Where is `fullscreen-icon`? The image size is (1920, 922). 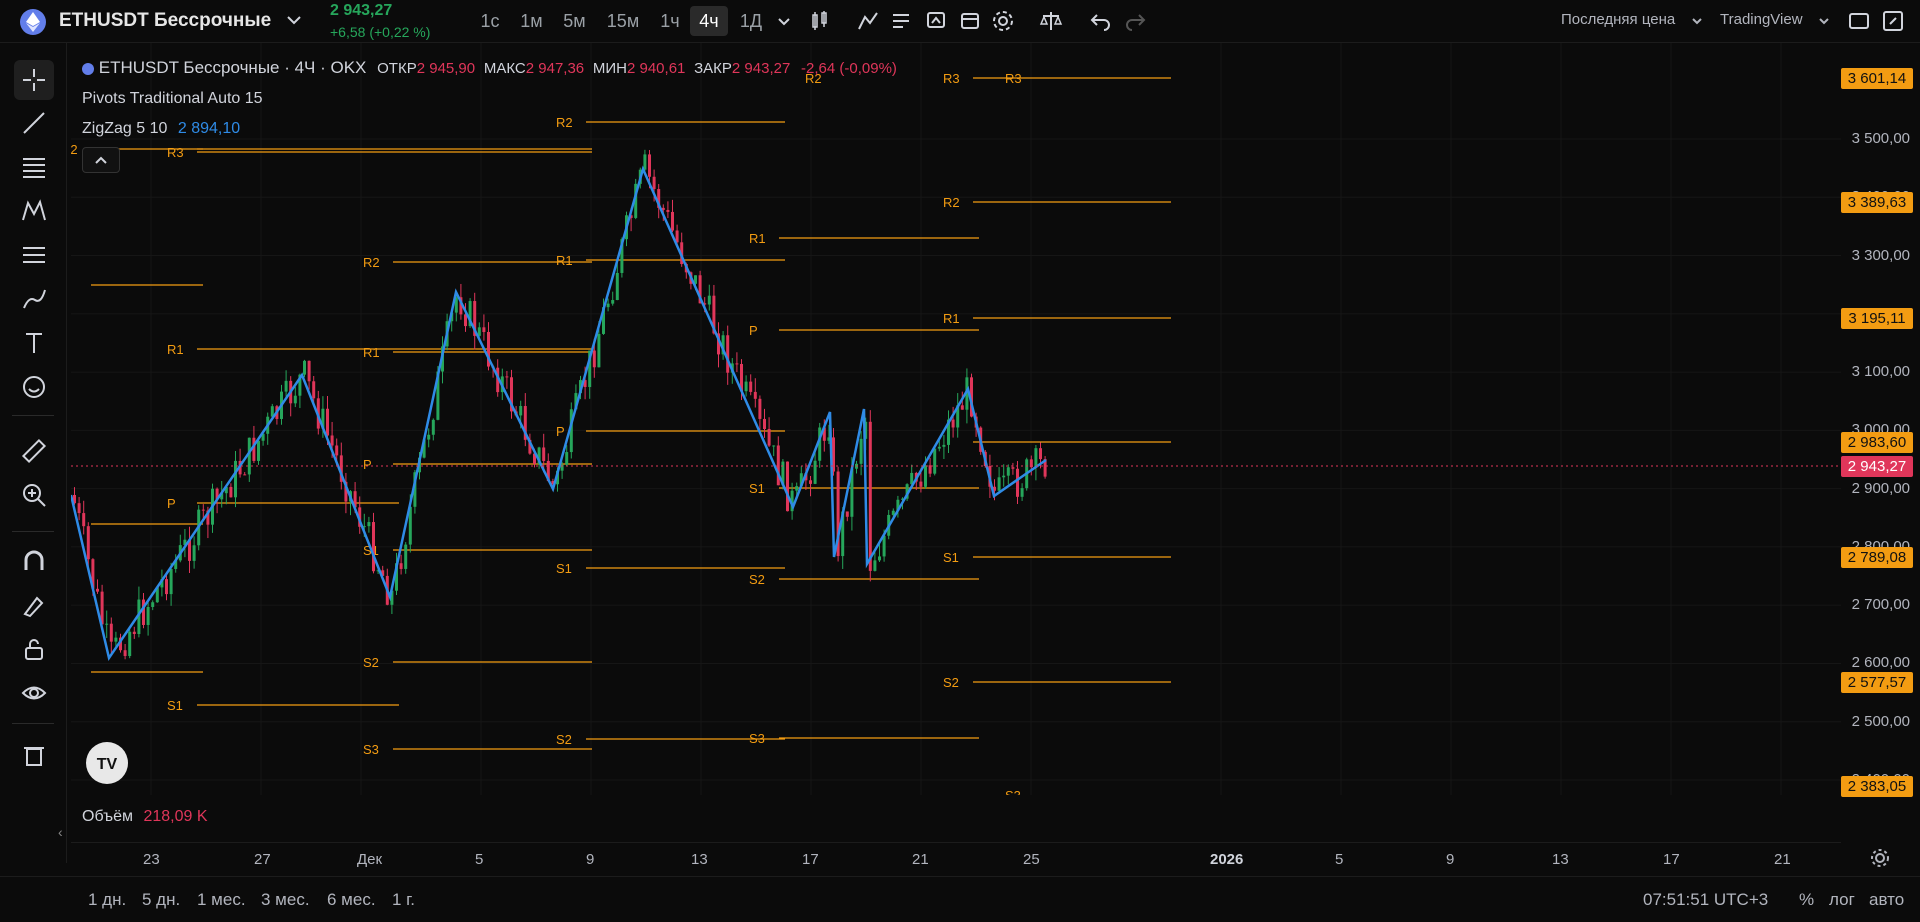 fullscreen-icon is located at coordinates (1859, 21).